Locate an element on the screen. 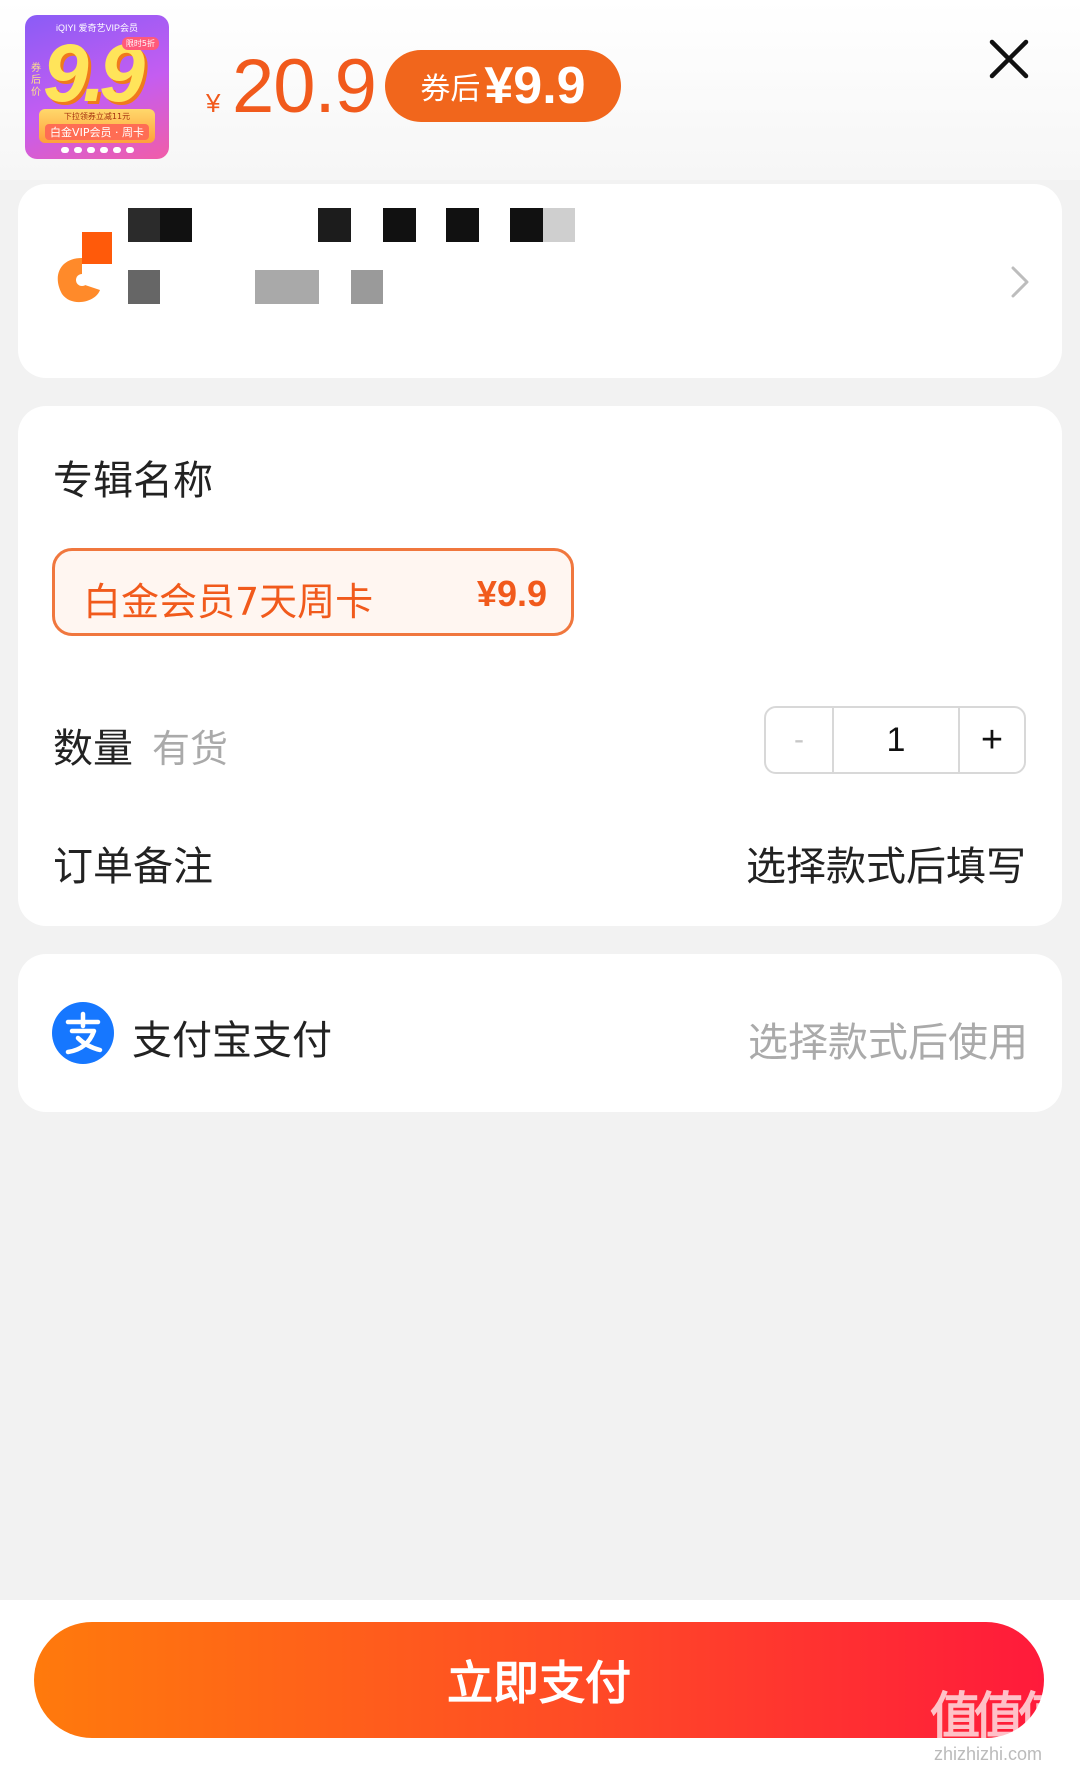 The width and height of the screenshot is (1080, 1769). price-currency: ¥ is located at coordinates (213, 103).